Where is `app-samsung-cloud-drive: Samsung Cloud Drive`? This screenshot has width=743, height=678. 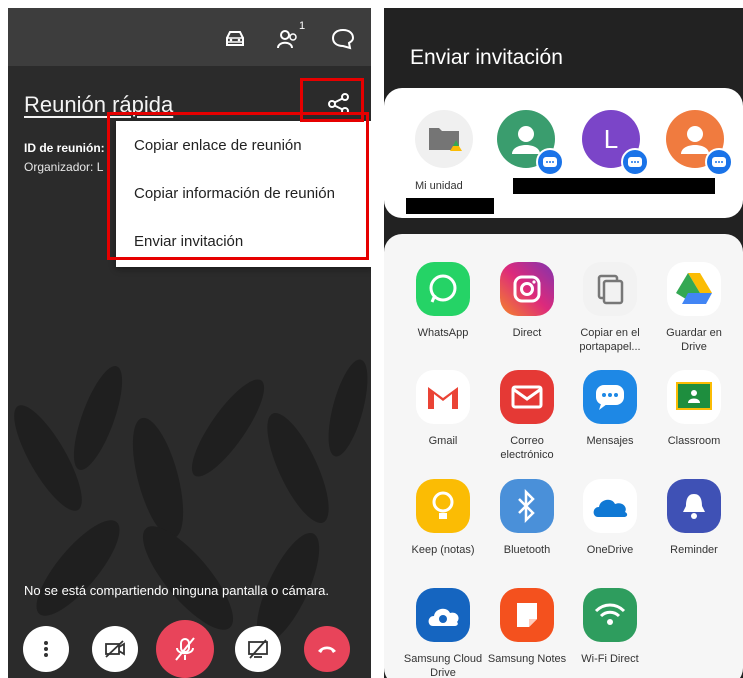 app-samsung-cloud-drive: Samsung Cloud Drive is located at coordinates (443, 633).